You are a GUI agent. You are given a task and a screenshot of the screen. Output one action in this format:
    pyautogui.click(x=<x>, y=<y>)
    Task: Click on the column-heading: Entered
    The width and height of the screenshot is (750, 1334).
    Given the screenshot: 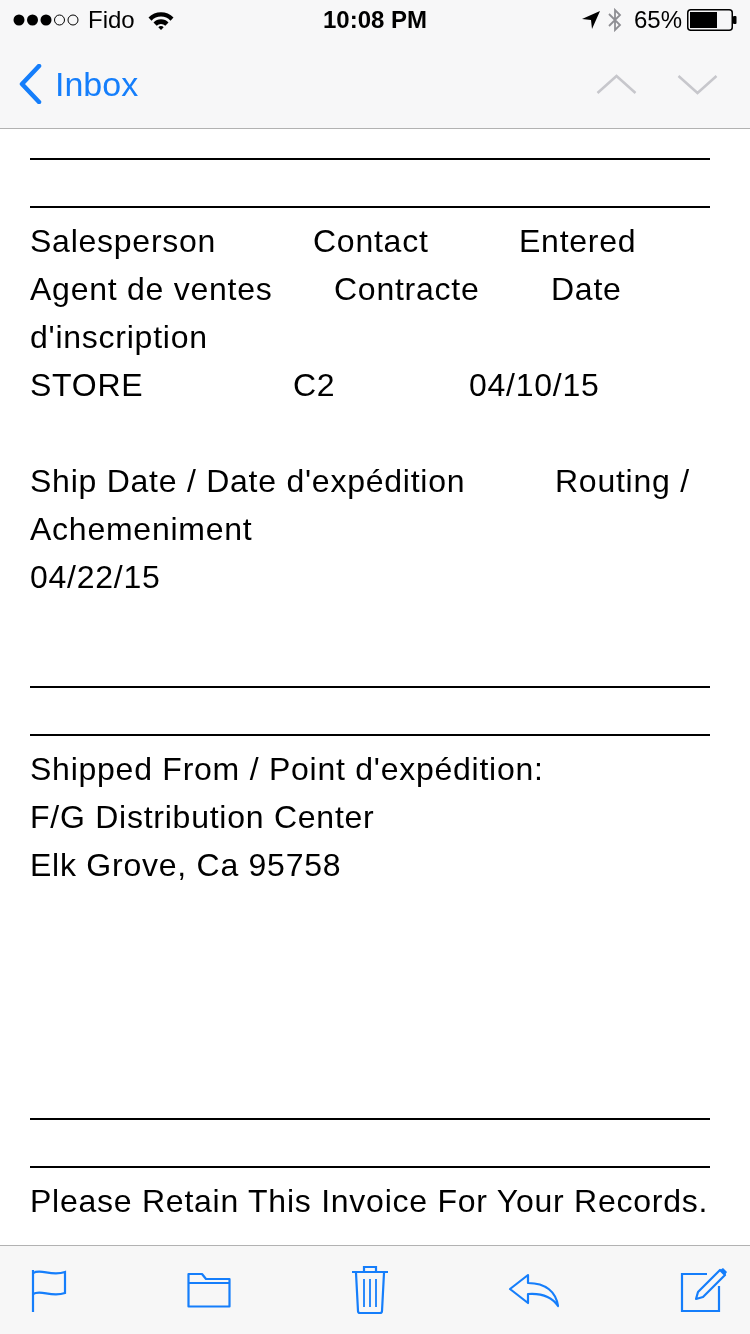 What is the action you would take?
    pyautogui.click(x=578, y=241)
    